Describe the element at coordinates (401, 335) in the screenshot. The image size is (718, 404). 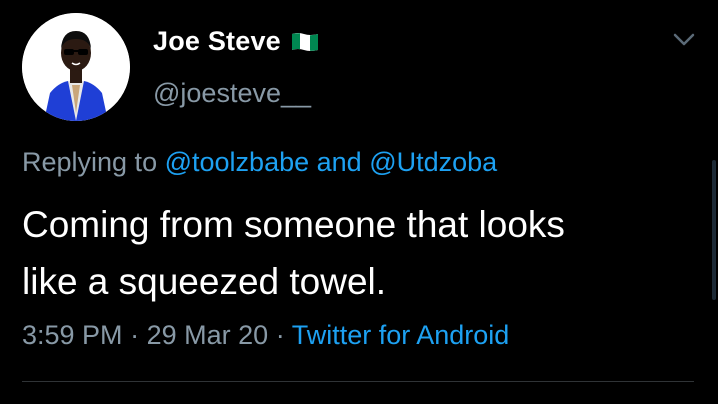
I see `tweet-source-link: Twitter for Android` at that location.